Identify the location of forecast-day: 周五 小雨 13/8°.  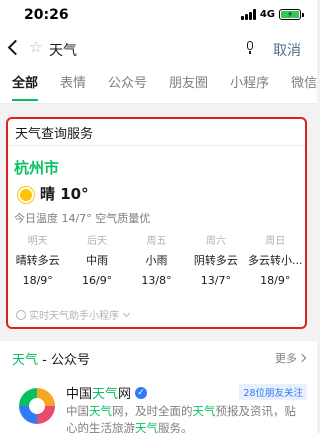
(156, 261).